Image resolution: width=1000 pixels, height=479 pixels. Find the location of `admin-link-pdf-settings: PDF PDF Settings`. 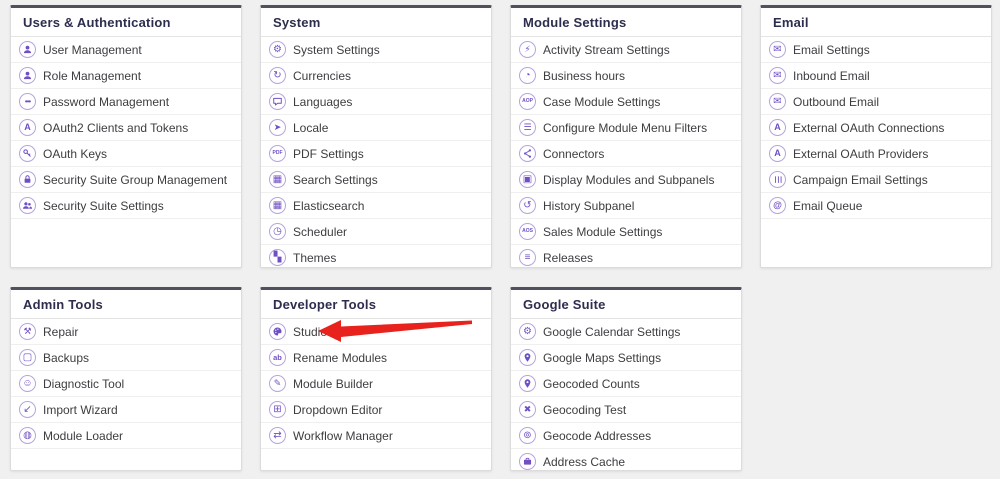

admin-link-pdf-settings: PDF PDF Settings is located at coordinates (376, 154).